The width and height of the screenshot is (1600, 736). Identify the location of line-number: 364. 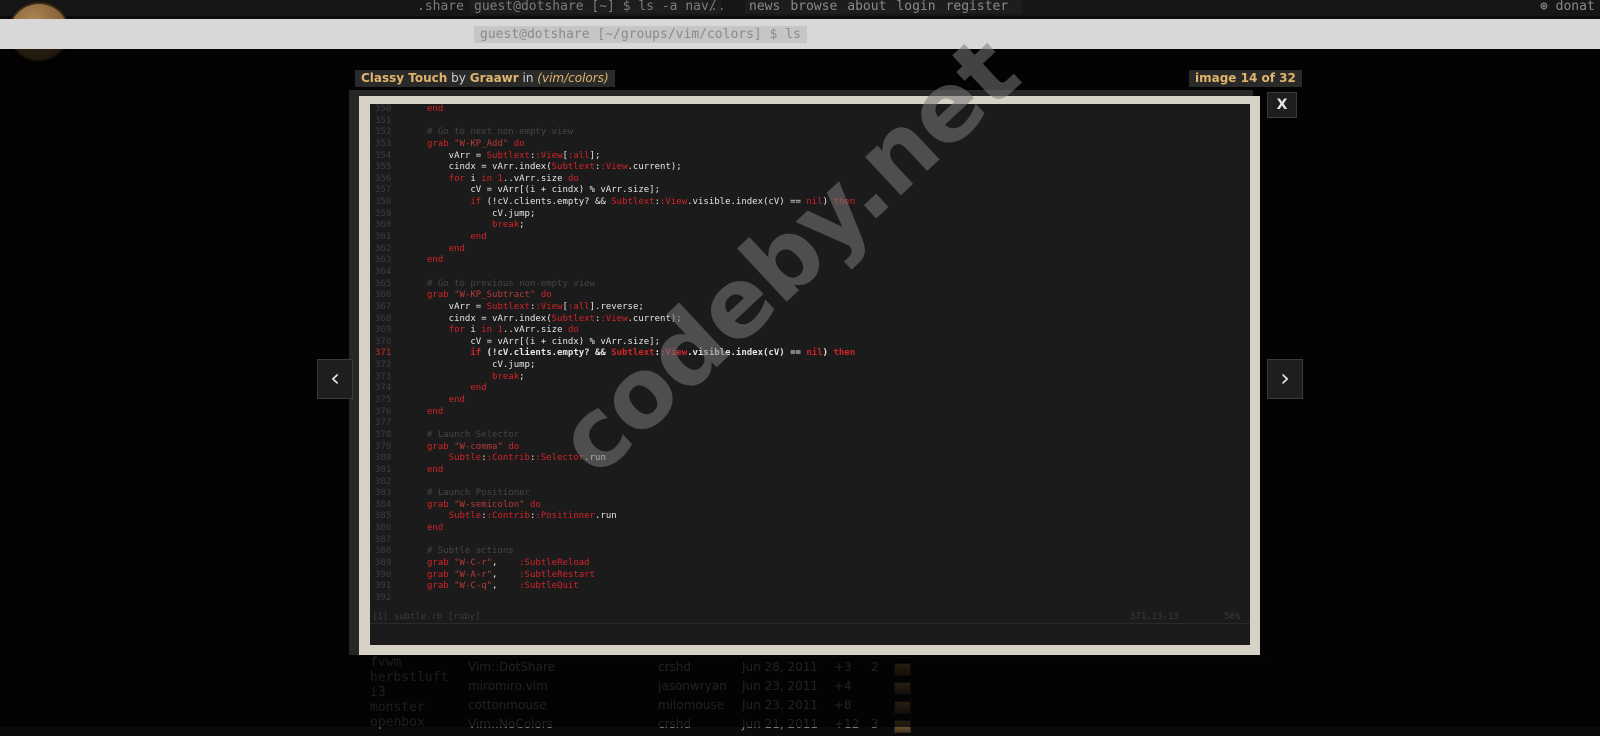
(383, 271).